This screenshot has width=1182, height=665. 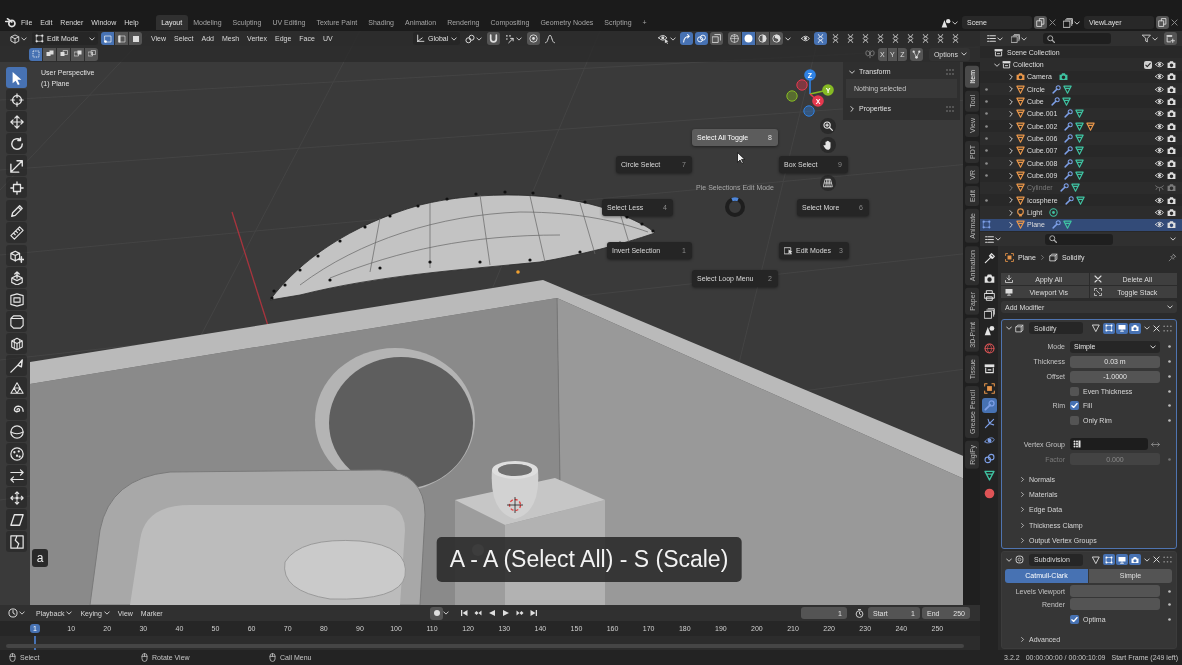 I want to click on vertex-group-field, so click(x=1109, y=444).